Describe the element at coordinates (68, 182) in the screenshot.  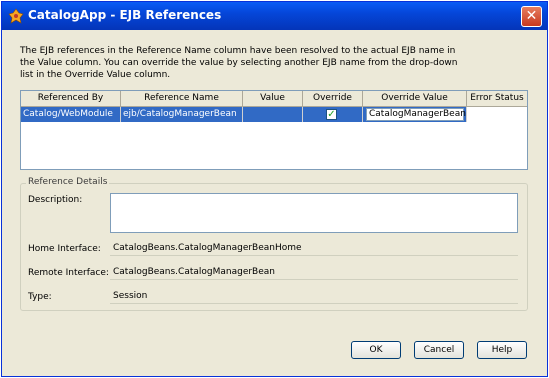
I see `reference-details-legend: Reference Details` at that location.